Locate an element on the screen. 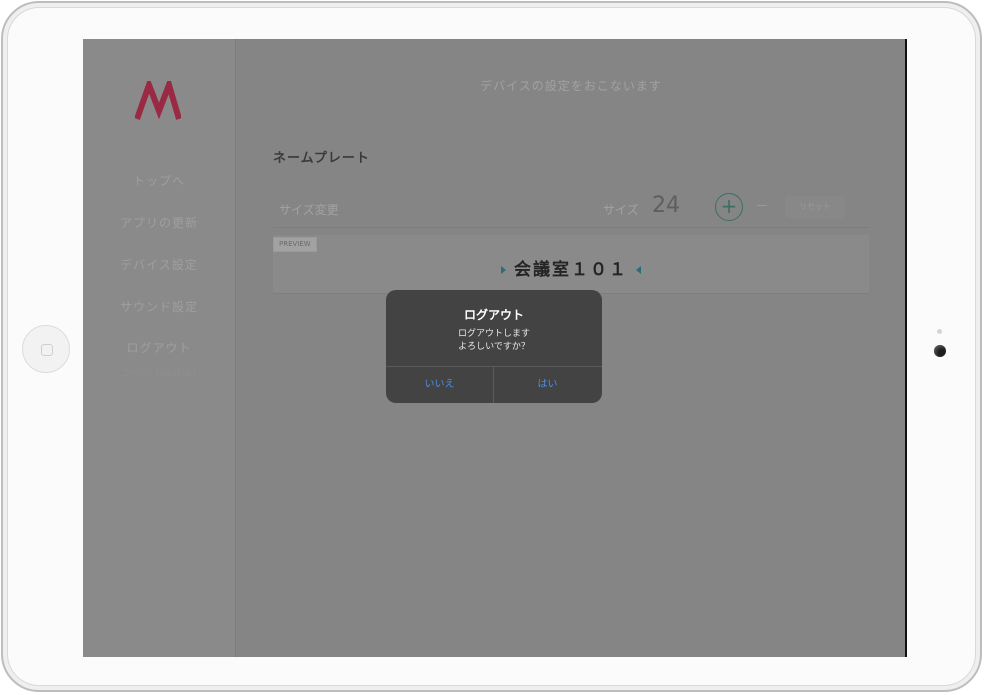 This screenshot has height=695, width=985. size-increase-button: + is located at coordinates (729, 207).